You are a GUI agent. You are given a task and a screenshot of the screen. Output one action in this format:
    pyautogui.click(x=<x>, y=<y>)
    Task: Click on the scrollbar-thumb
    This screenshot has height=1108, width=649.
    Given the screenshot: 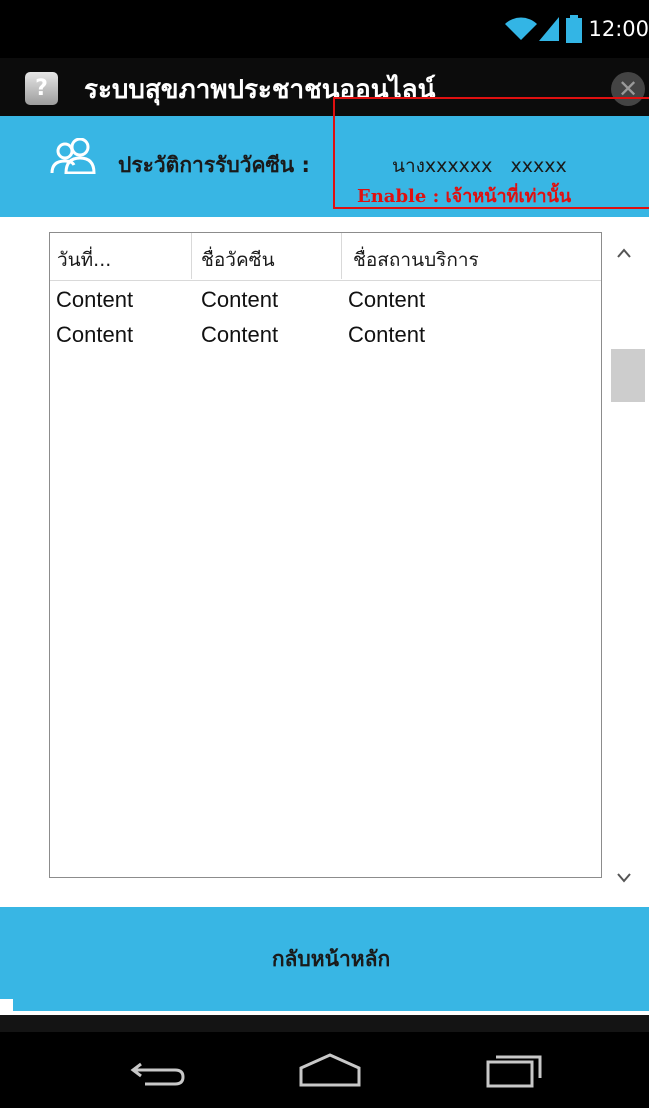 What is the action you would take?
    pyautogui.click(x=628, y=375)
    